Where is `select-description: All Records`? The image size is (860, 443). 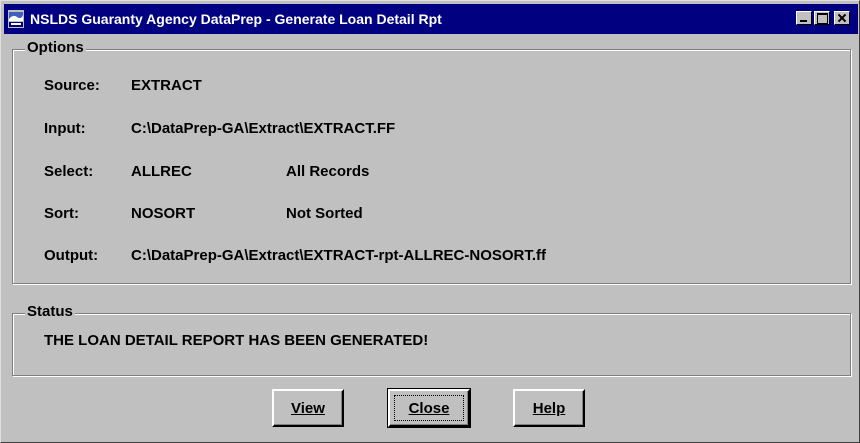
select-description: All Records is located at coordinates (328, 171).